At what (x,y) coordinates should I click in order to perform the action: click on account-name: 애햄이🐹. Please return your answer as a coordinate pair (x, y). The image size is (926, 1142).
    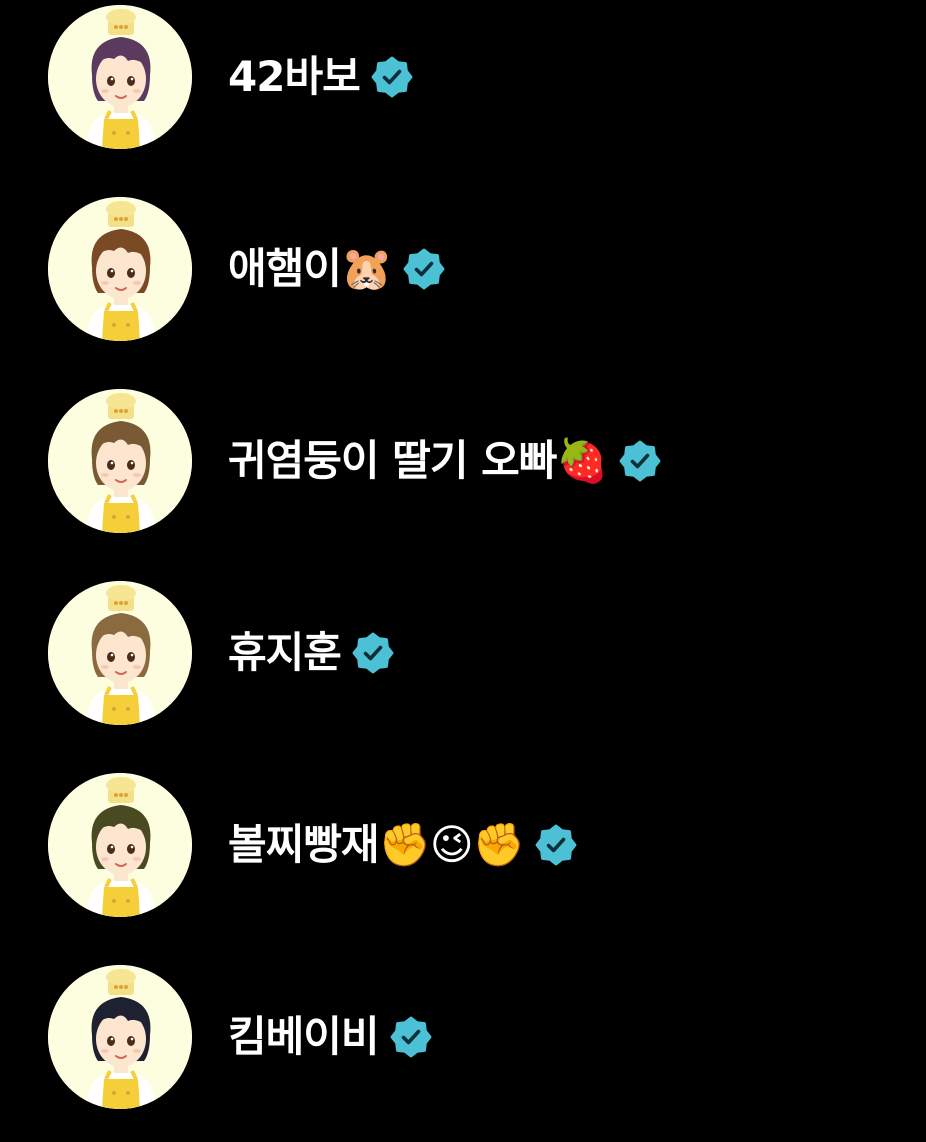
    Looking at the image, I should click on (310, 268).